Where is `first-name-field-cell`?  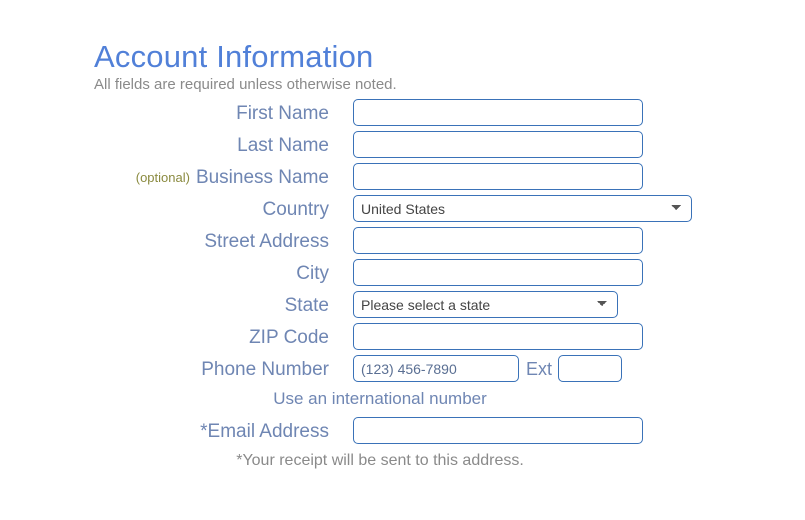
first-name-field-cell is located at coordinates (498, 112).